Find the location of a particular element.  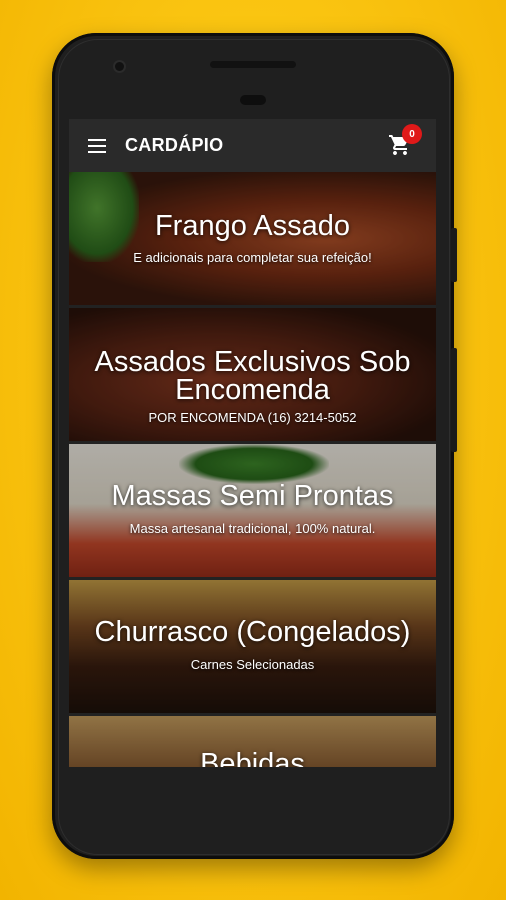

category-title: Massas Semi Prontas is located at coordinates (252, 496).